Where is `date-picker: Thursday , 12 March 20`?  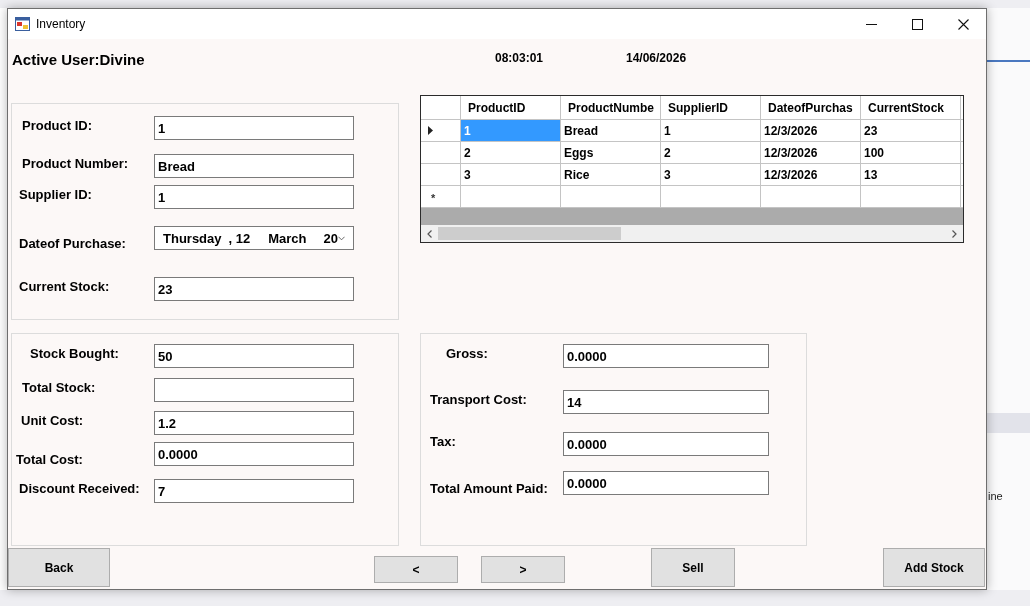
date-picker: Thursday , 12 March 20 is located at coordinates (254, 238).